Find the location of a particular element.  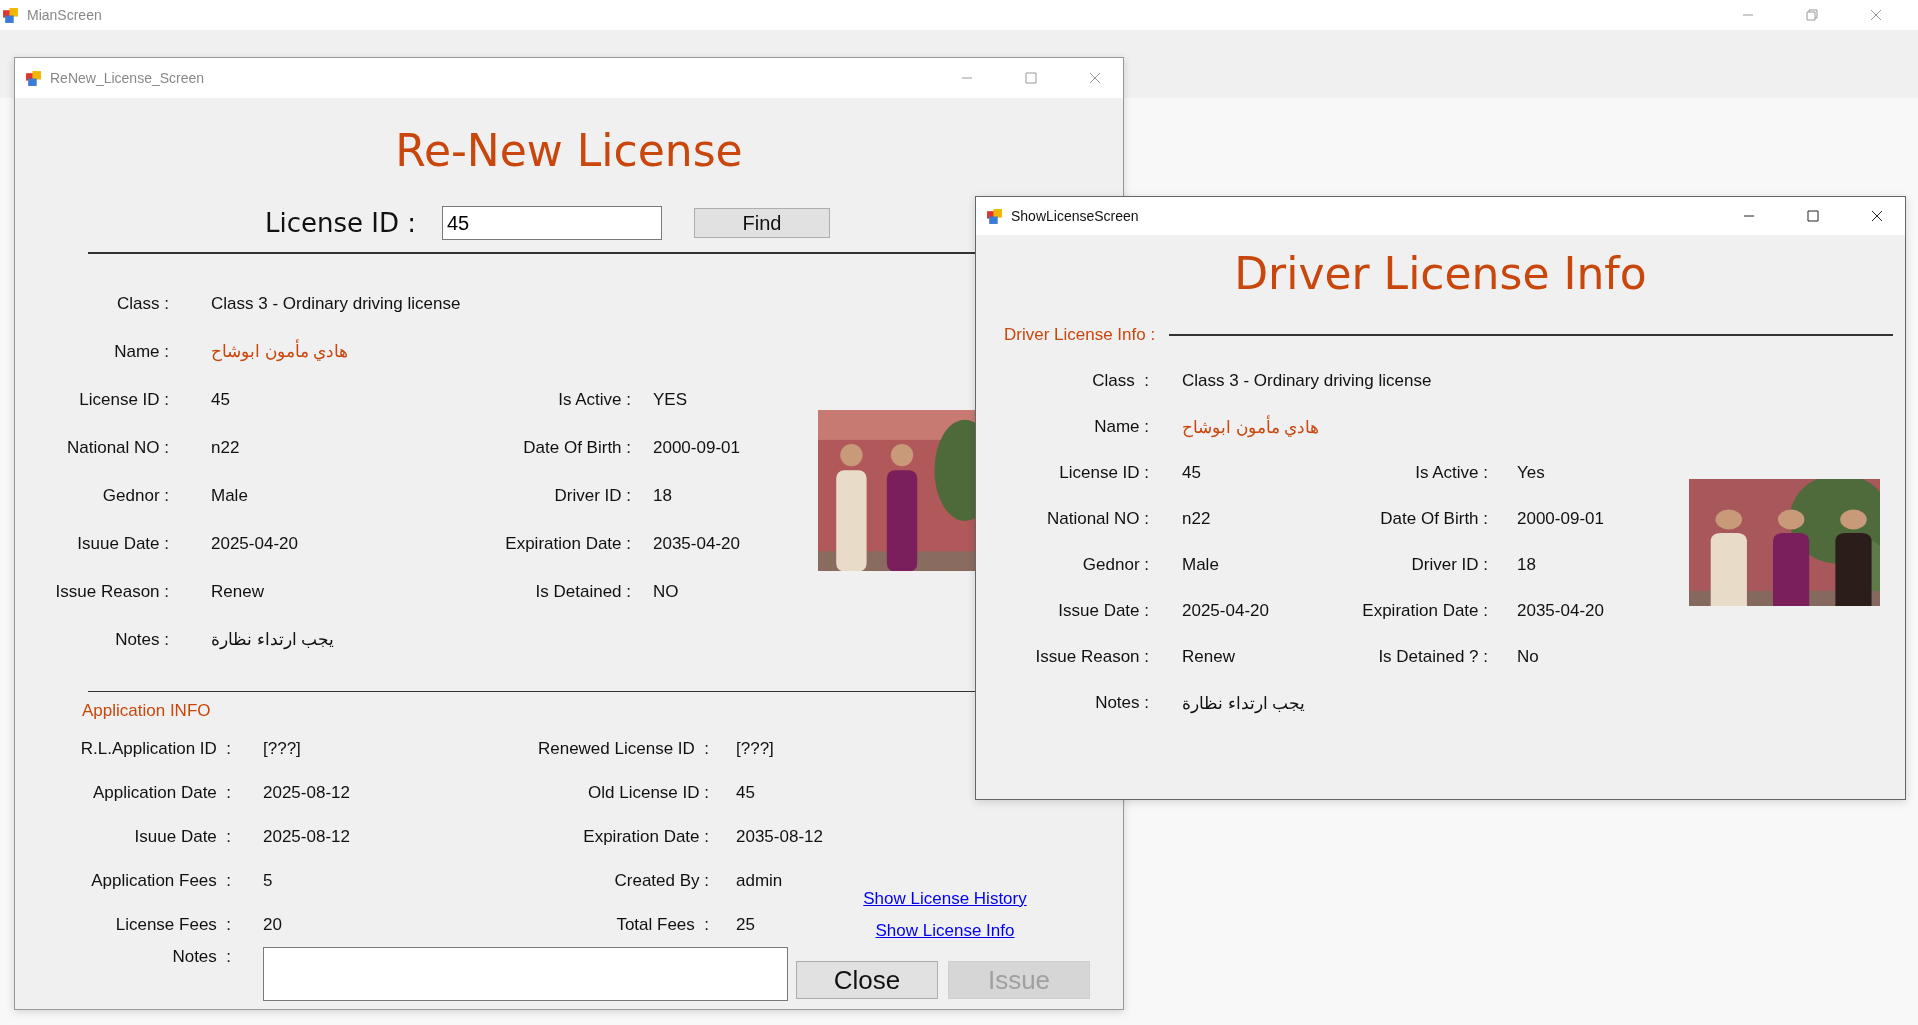

field-value: No is located at coordinates (1528, 657).